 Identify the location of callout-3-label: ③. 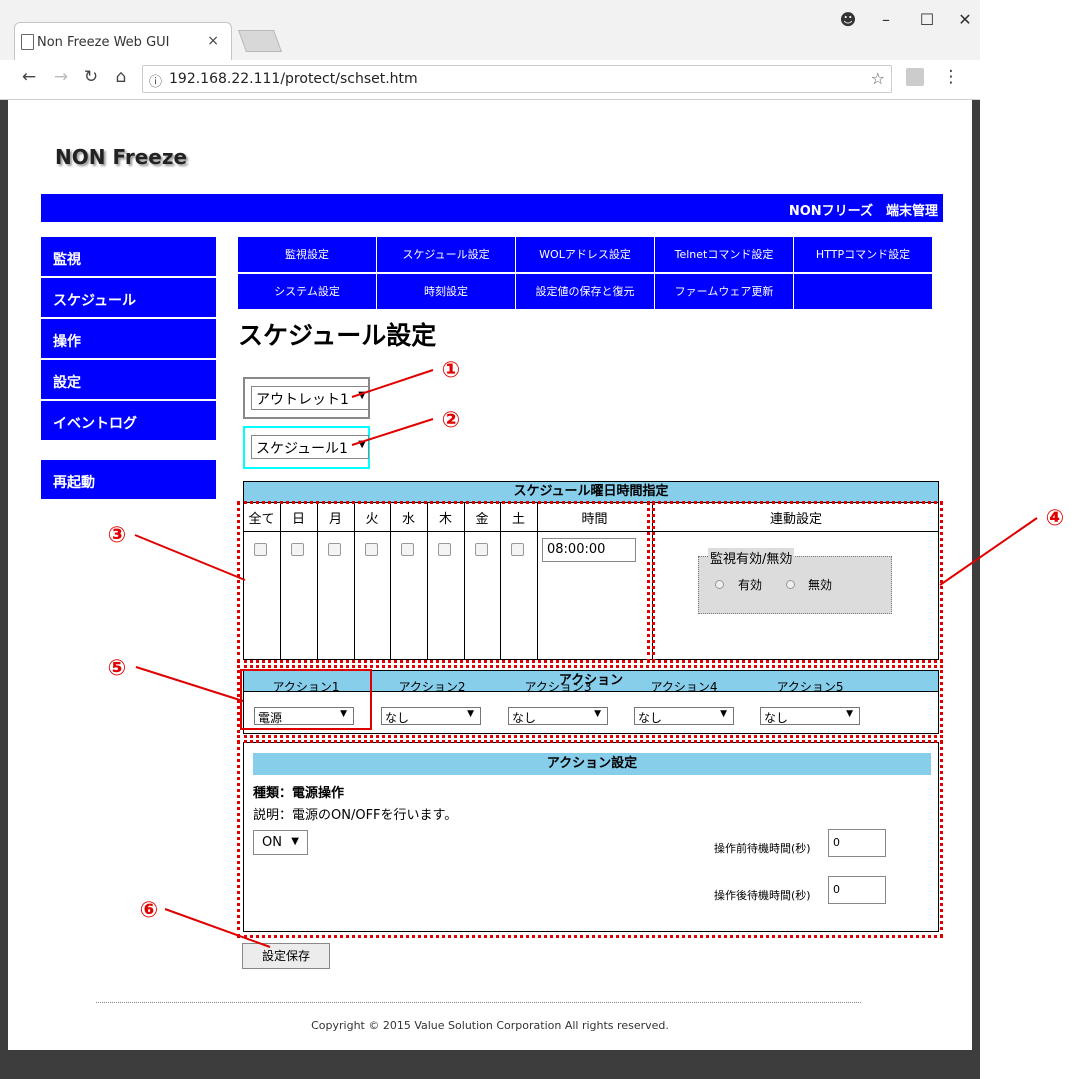
(117, 535).